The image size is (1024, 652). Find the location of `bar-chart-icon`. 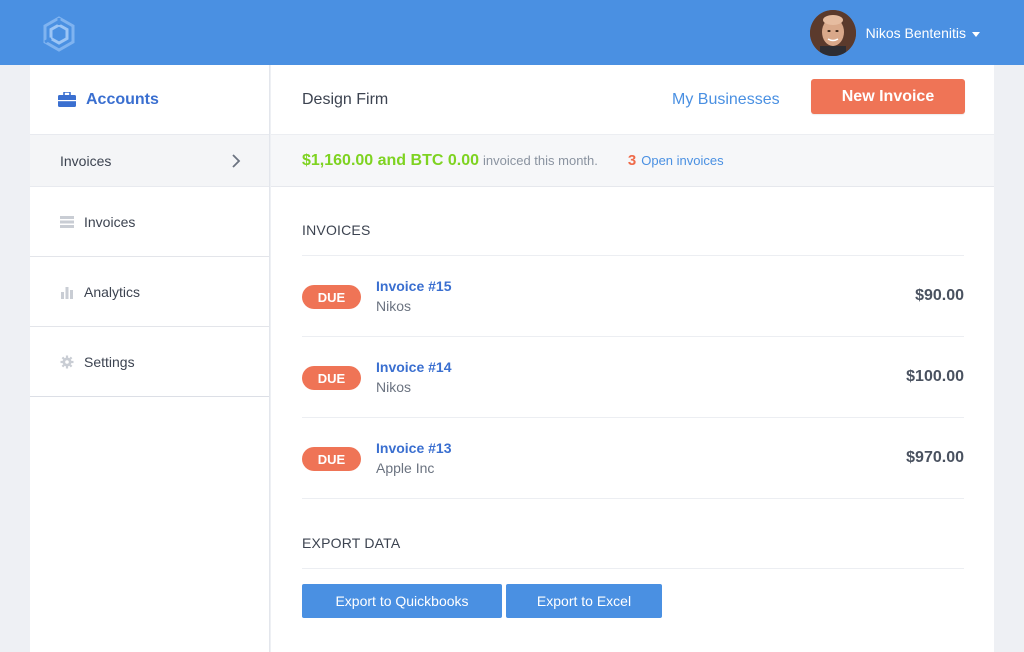

bar-chart-icon is located at coordinates (67, 292).